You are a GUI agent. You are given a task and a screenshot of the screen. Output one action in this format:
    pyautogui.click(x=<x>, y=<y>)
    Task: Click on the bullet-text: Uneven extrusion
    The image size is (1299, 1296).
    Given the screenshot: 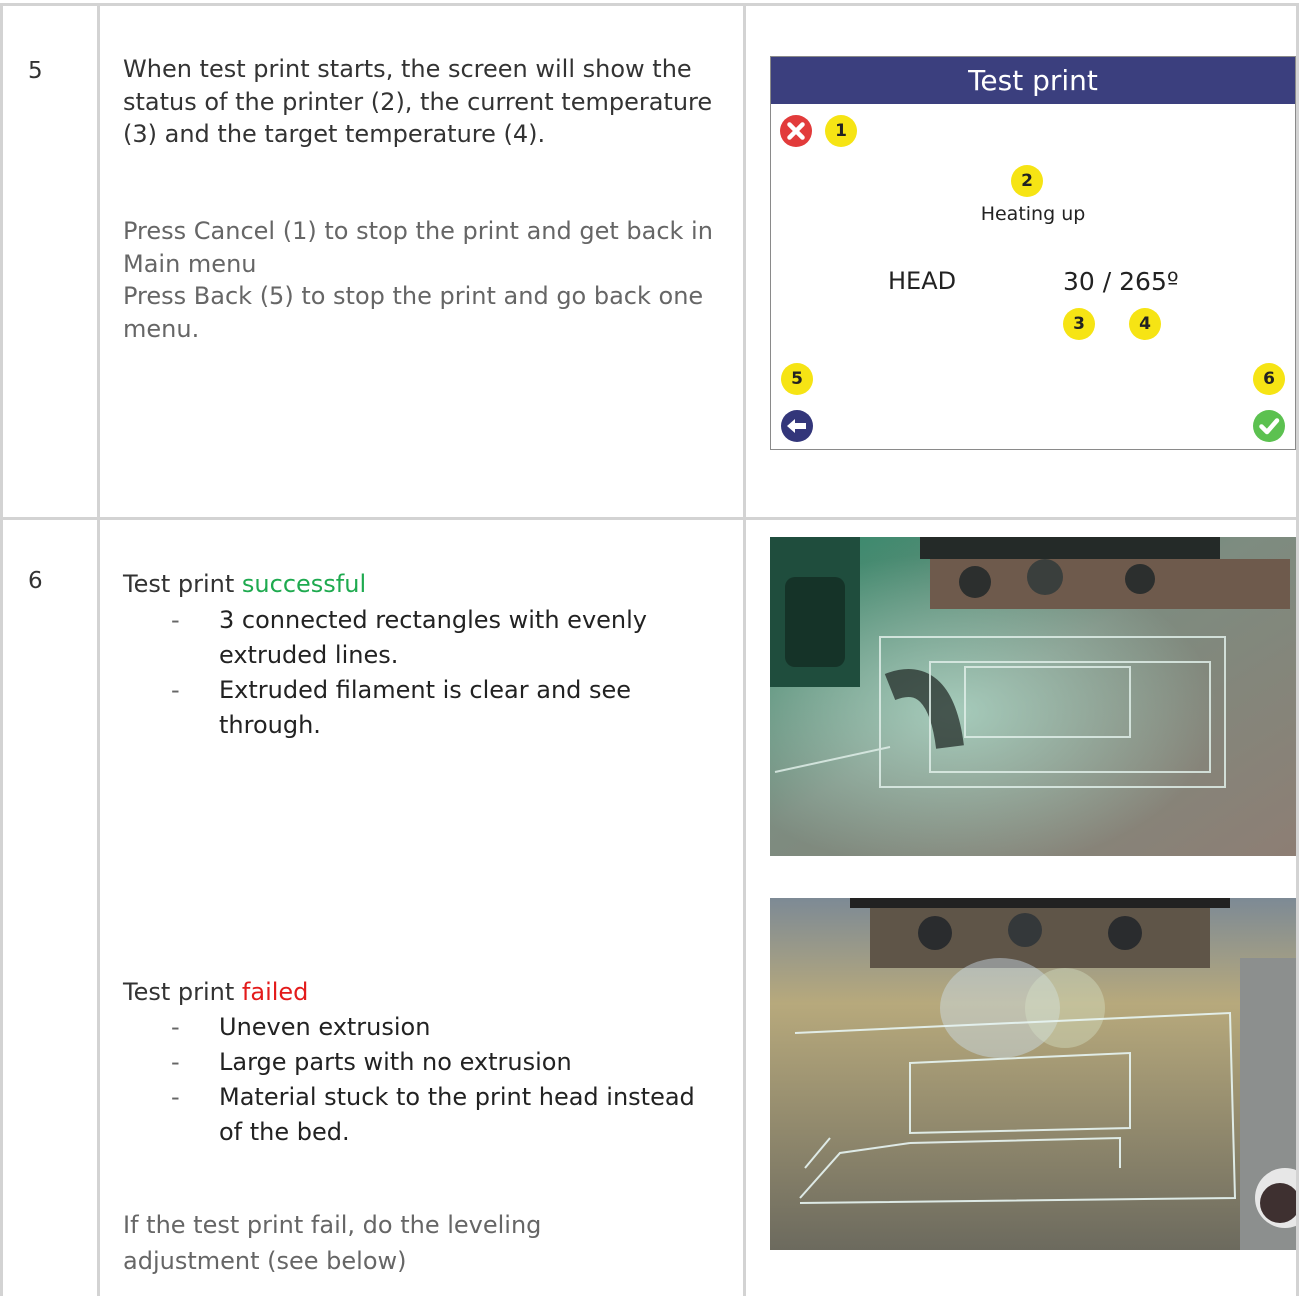 What is the action you would take?
    pyautogui.click(x=325, y=1027)
    